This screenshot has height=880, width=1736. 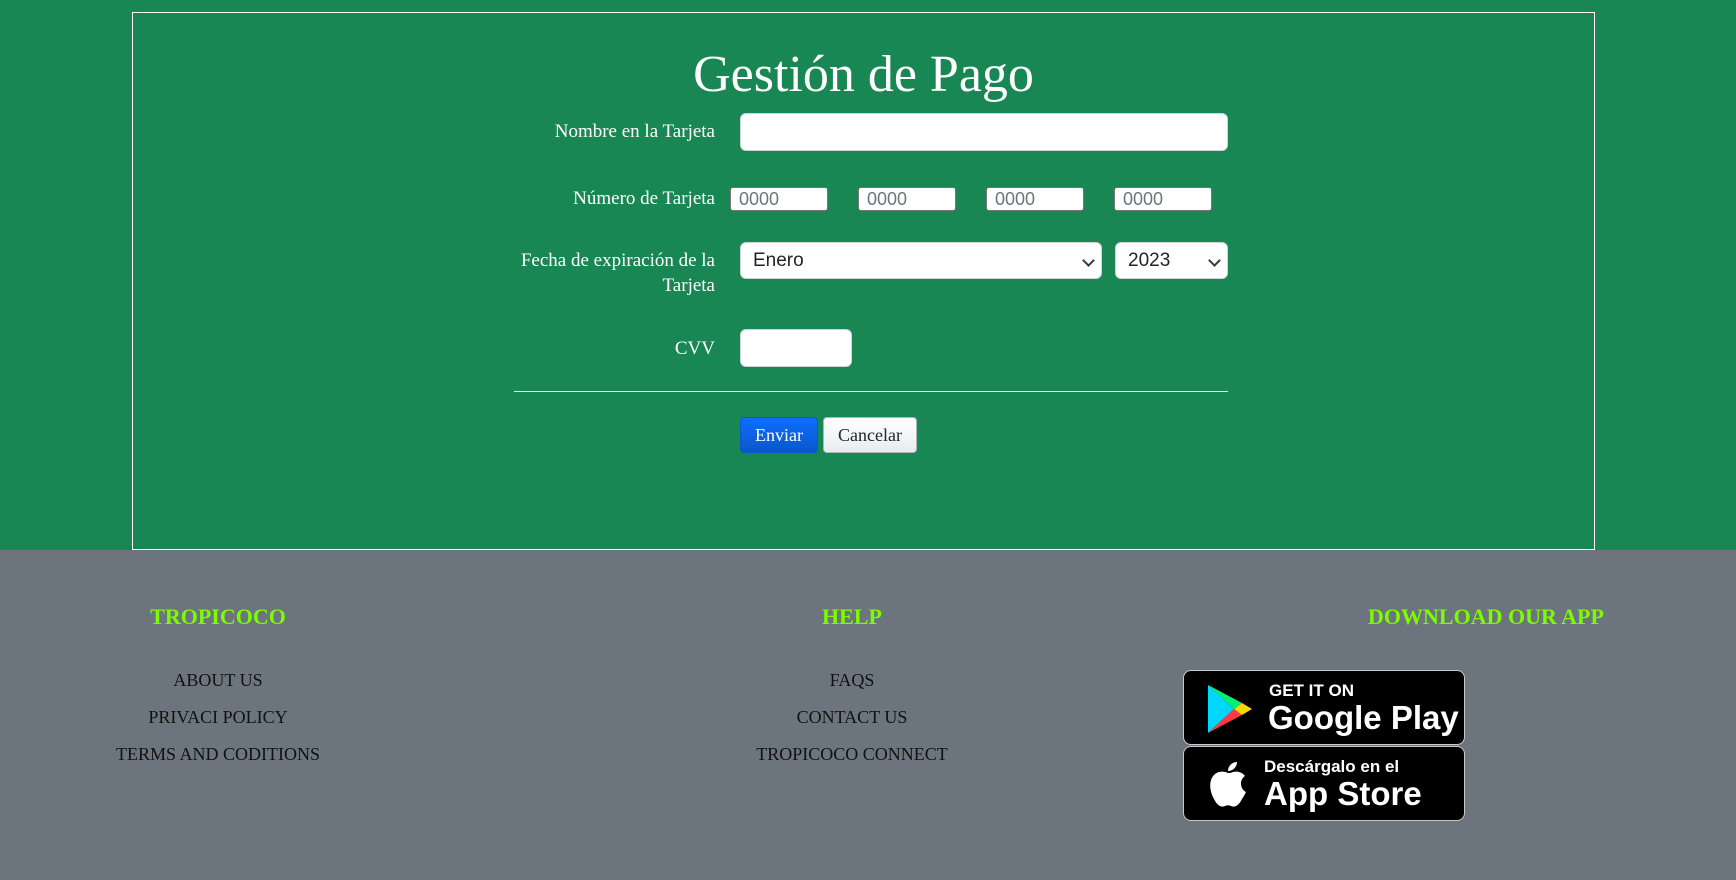 What do you see at coordinates (644, 198) in the screenshot?
I see `card-number-label: Número de Tarjeta` at bounding box center [644, 198].